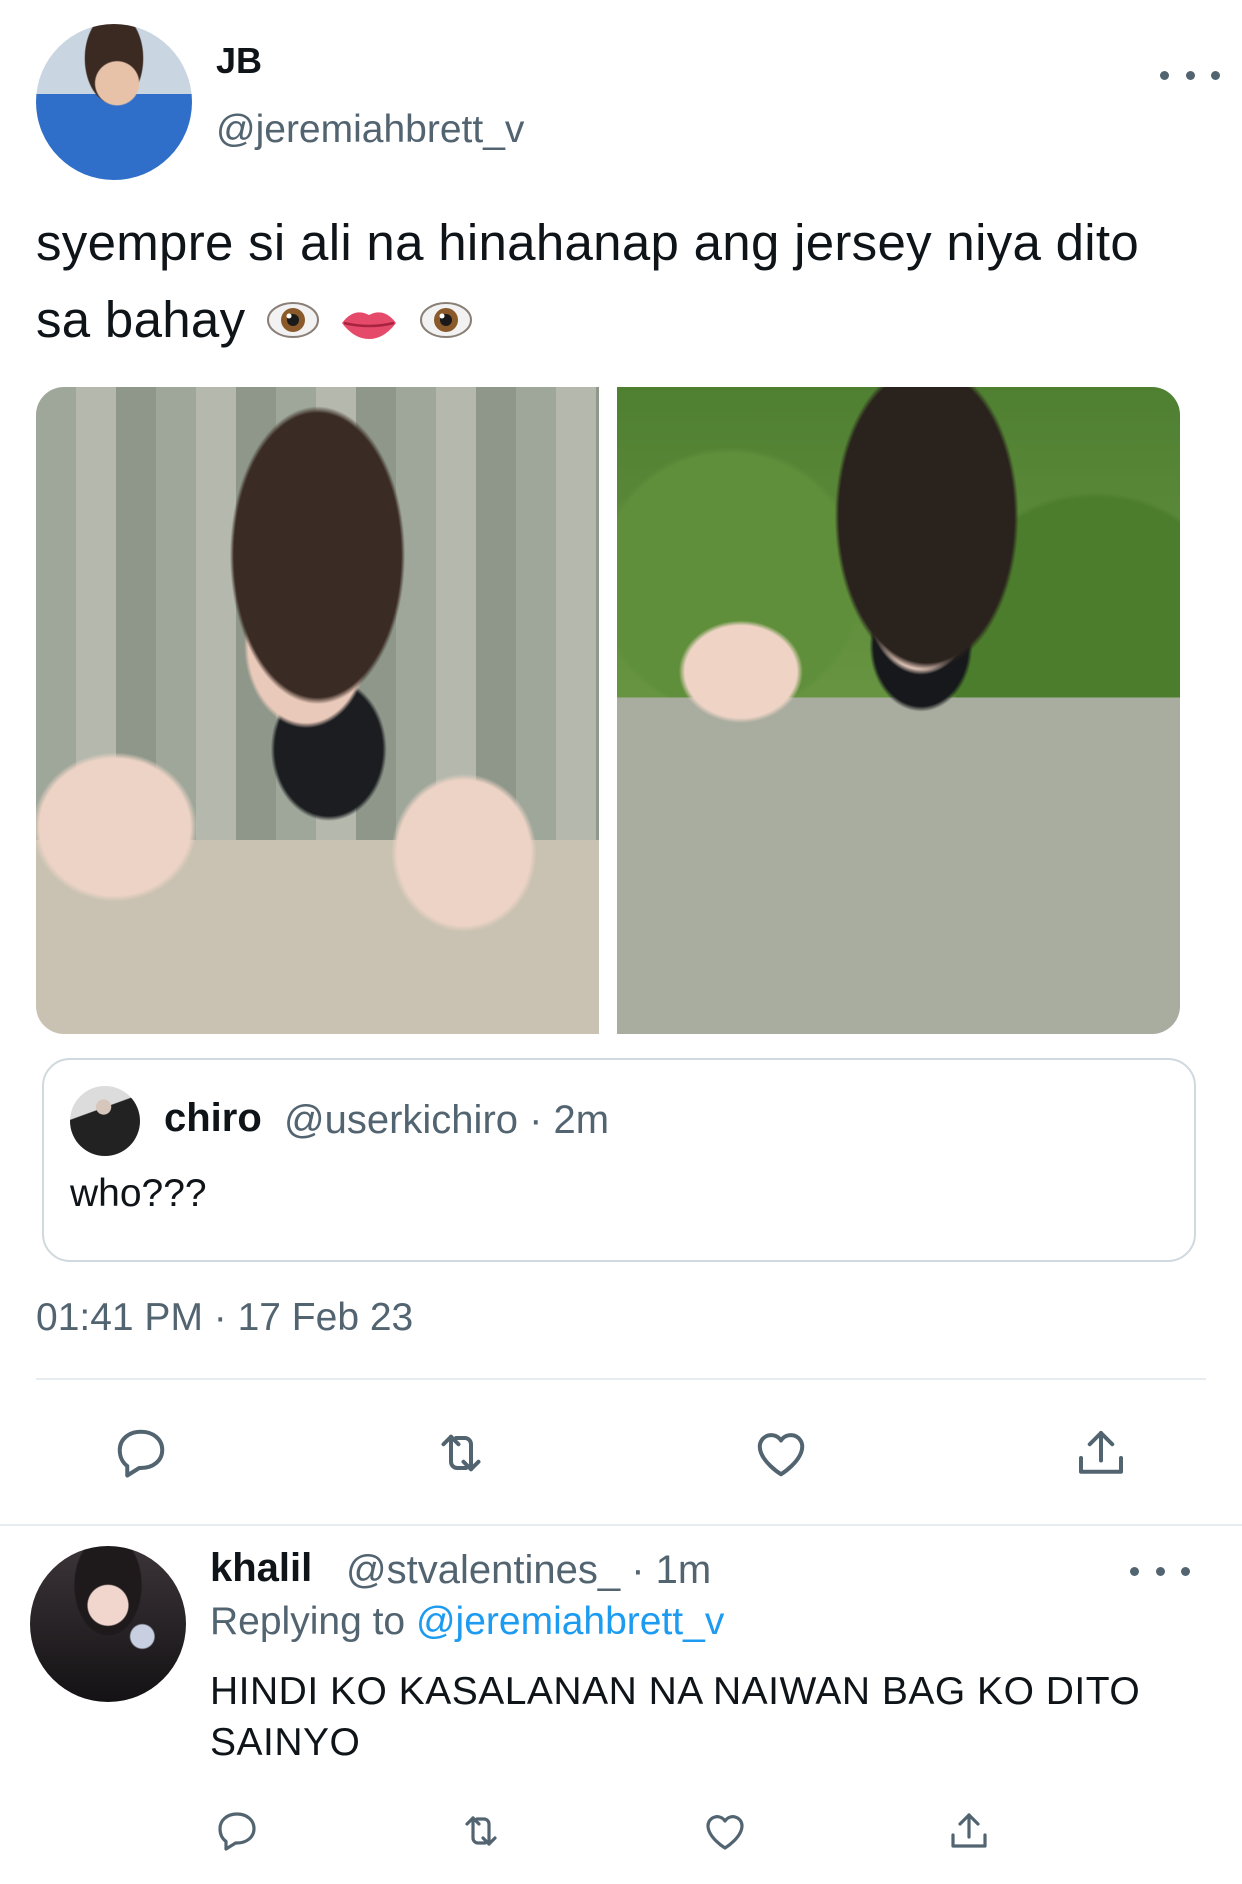  I want to click on author-name: JB, so click(239, 61).